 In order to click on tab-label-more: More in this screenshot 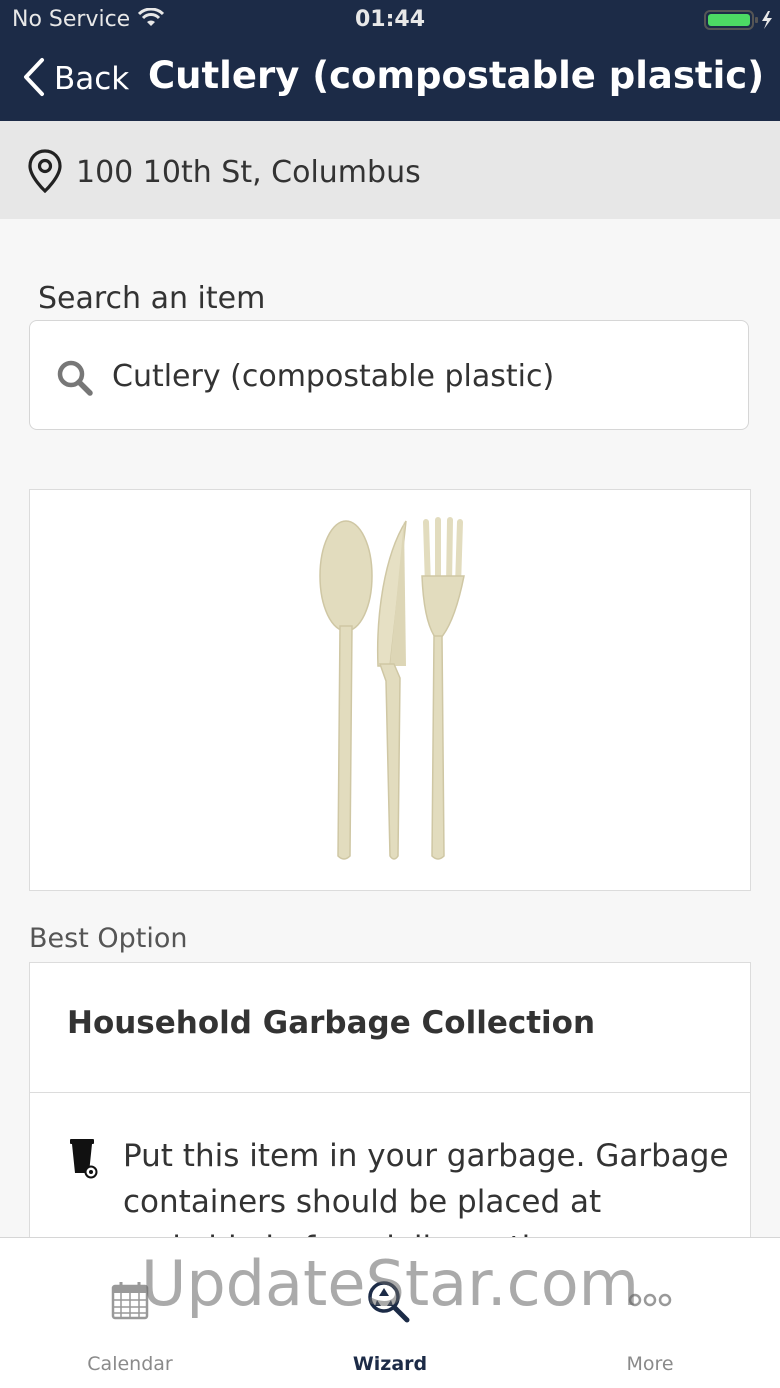, I will do `click(650, 1364)`.